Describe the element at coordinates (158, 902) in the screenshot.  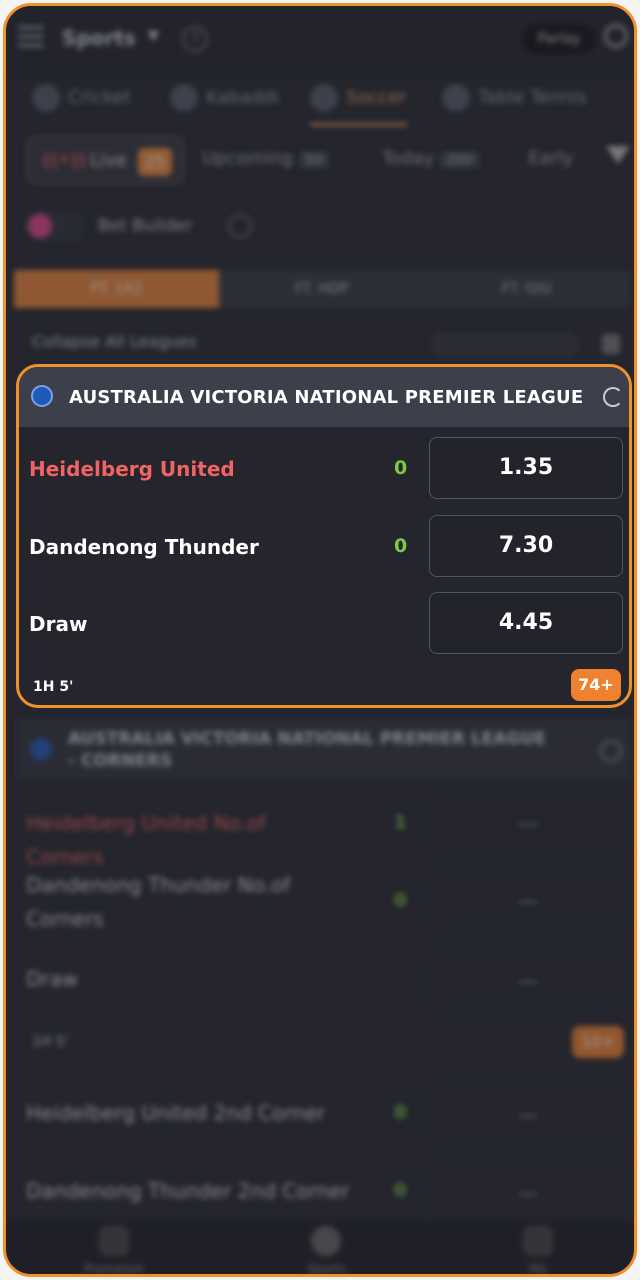
I see `team-name: Dandenong Thunder No.of Corners` at that location.